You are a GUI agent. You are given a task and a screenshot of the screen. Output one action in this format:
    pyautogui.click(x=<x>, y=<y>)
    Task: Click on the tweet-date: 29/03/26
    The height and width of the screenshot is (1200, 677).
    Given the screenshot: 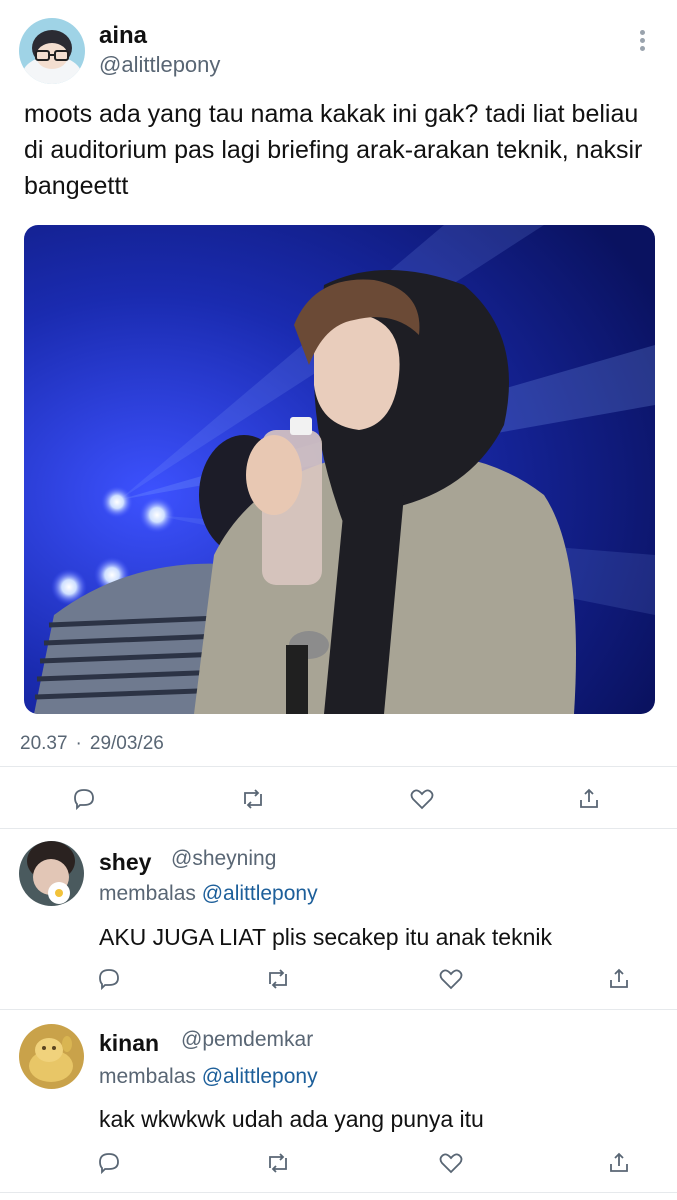 What is the action you would take?
    pyautogui.click(x=126, y=743)
    